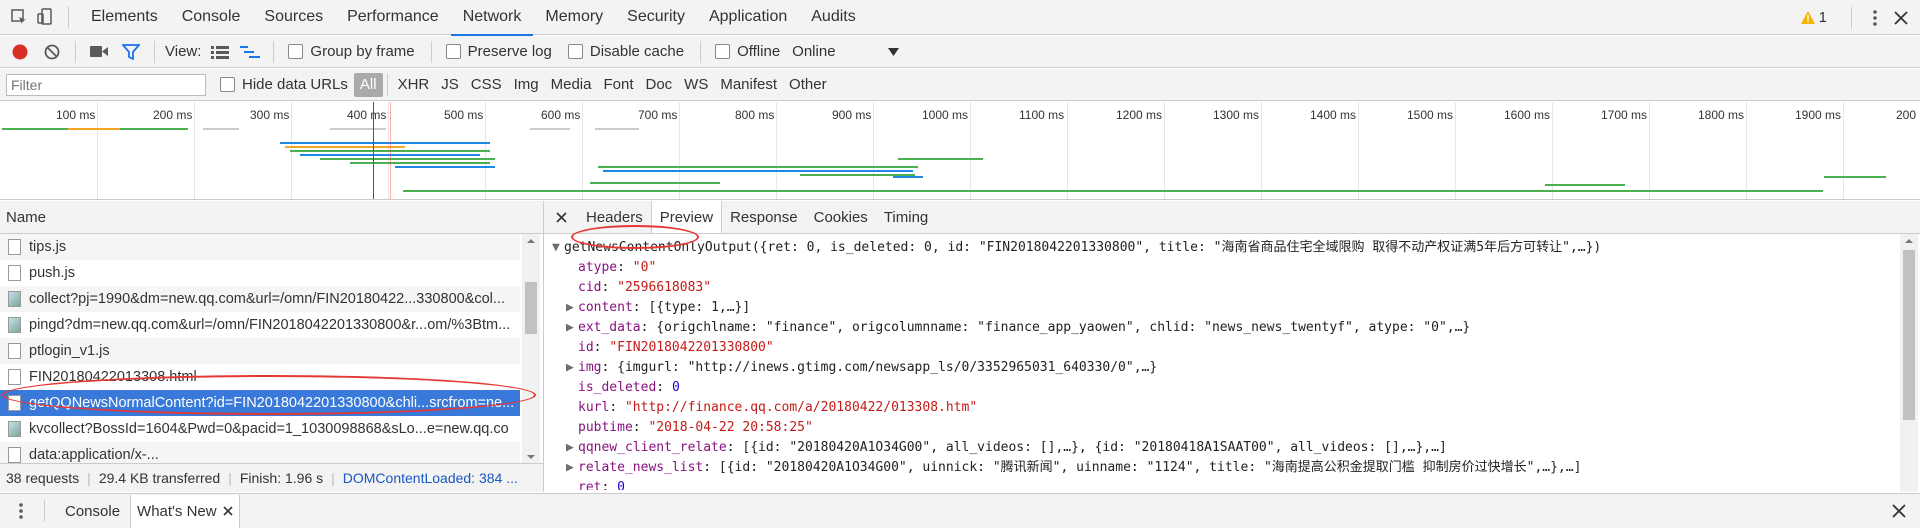 This screenshot has height=529, width=1920. Describe the element at coordinates (21, 511) in the screenshot. I see `drawer-menu-icon` at that location.